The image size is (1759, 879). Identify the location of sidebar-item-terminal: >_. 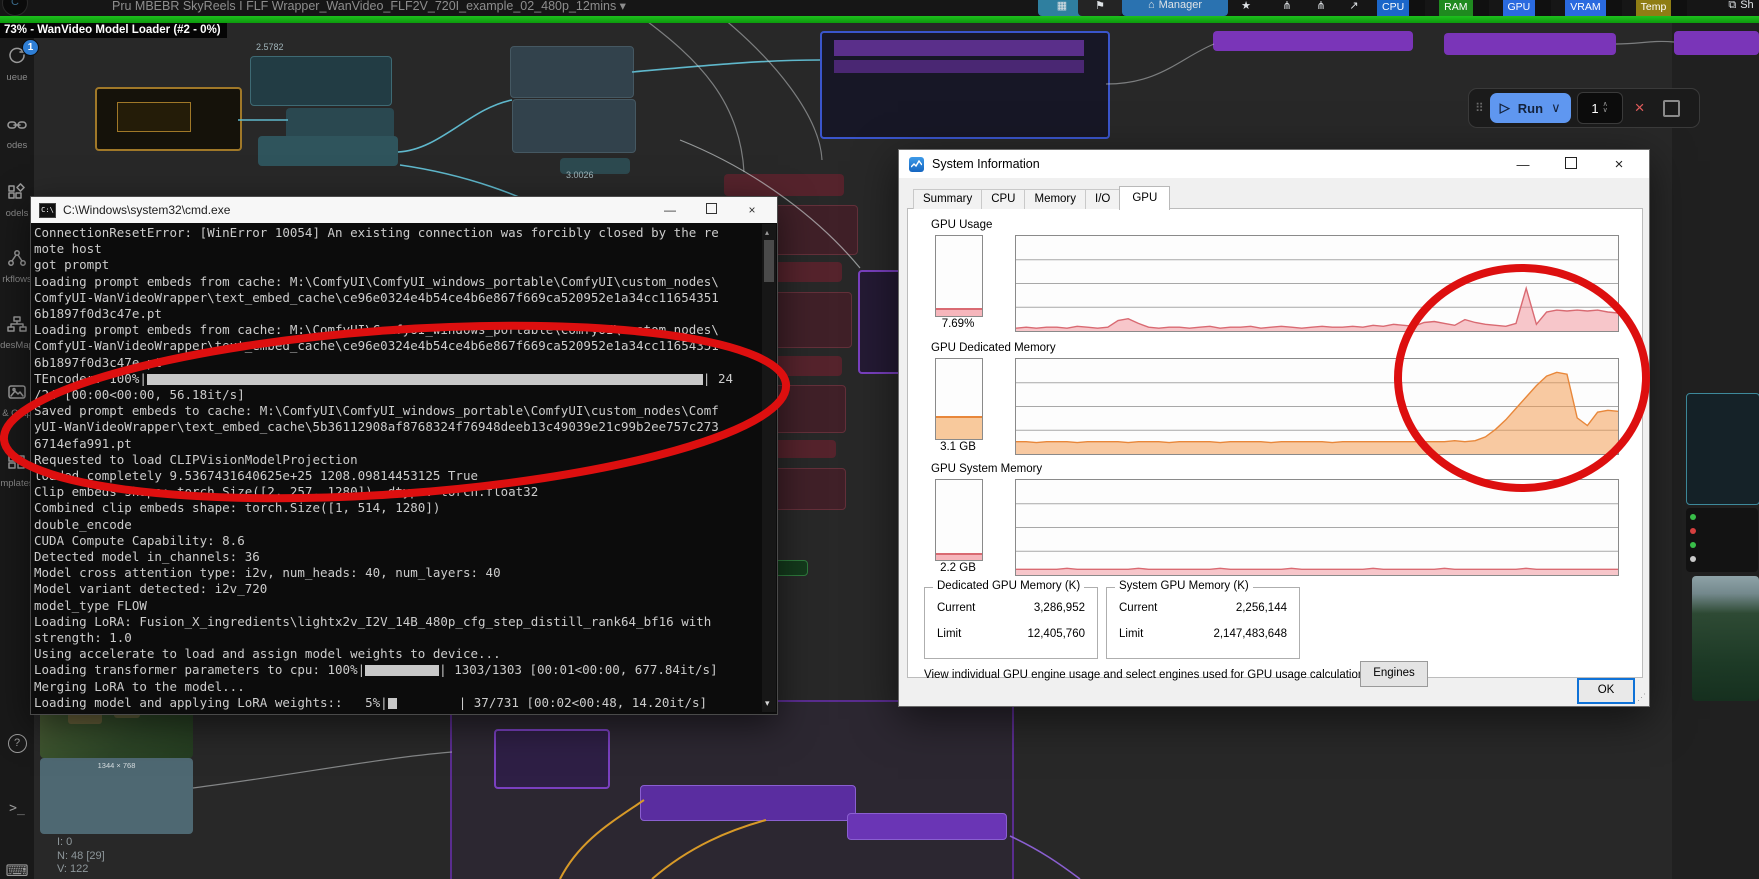
(17, 808).